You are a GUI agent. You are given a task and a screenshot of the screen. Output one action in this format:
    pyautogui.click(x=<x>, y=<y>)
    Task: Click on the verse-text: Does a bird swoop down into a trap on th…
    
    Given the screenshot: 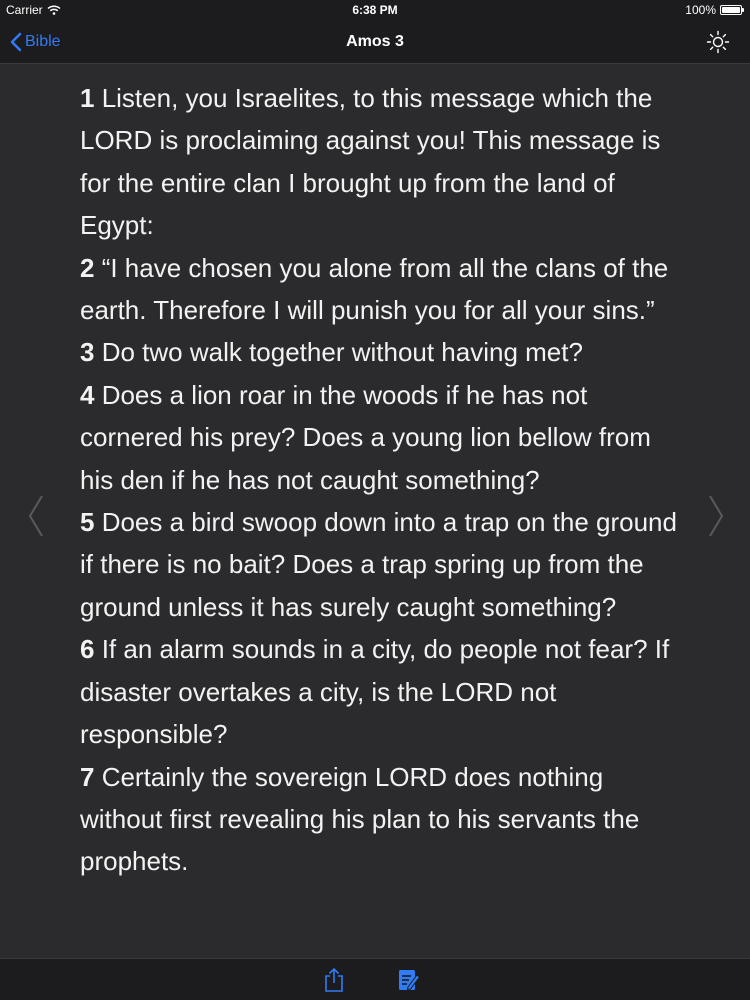 What is the action you would take?
    pyautogui.click(x=378, y=564)
    